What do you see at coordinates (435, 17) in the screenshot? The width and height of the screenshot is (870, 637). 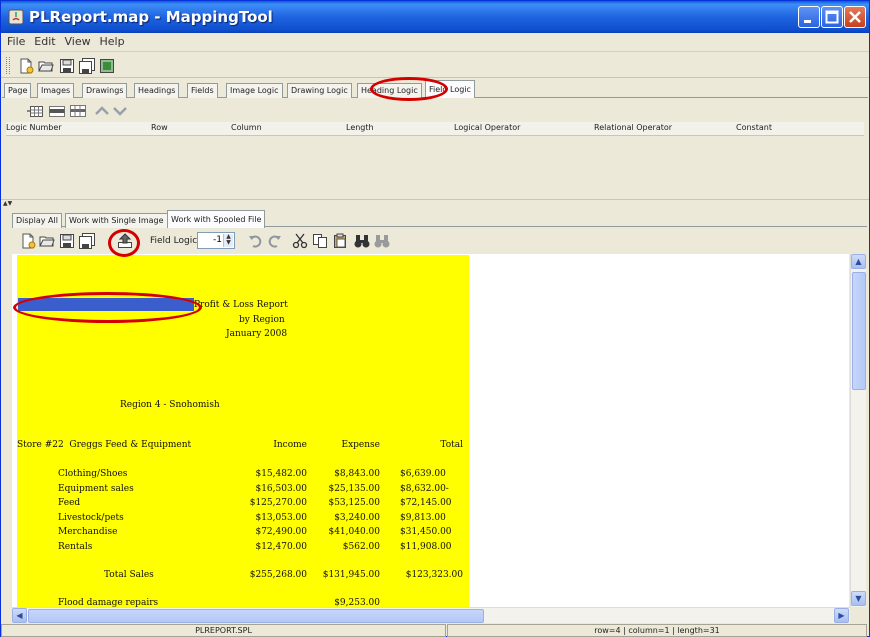 I see `title-bar: PLReport.map - MappingTool` at bounding box center [435, 17].